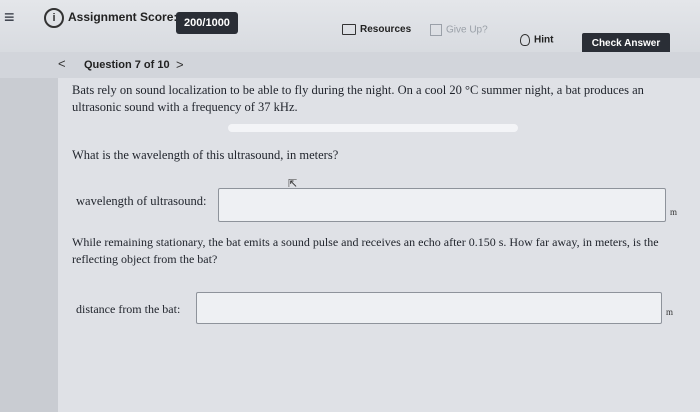  What do you see at coordinates (207, 23) in the screenshot?
I see `score-badge: 200/1000` at bounding box center [207, 23].